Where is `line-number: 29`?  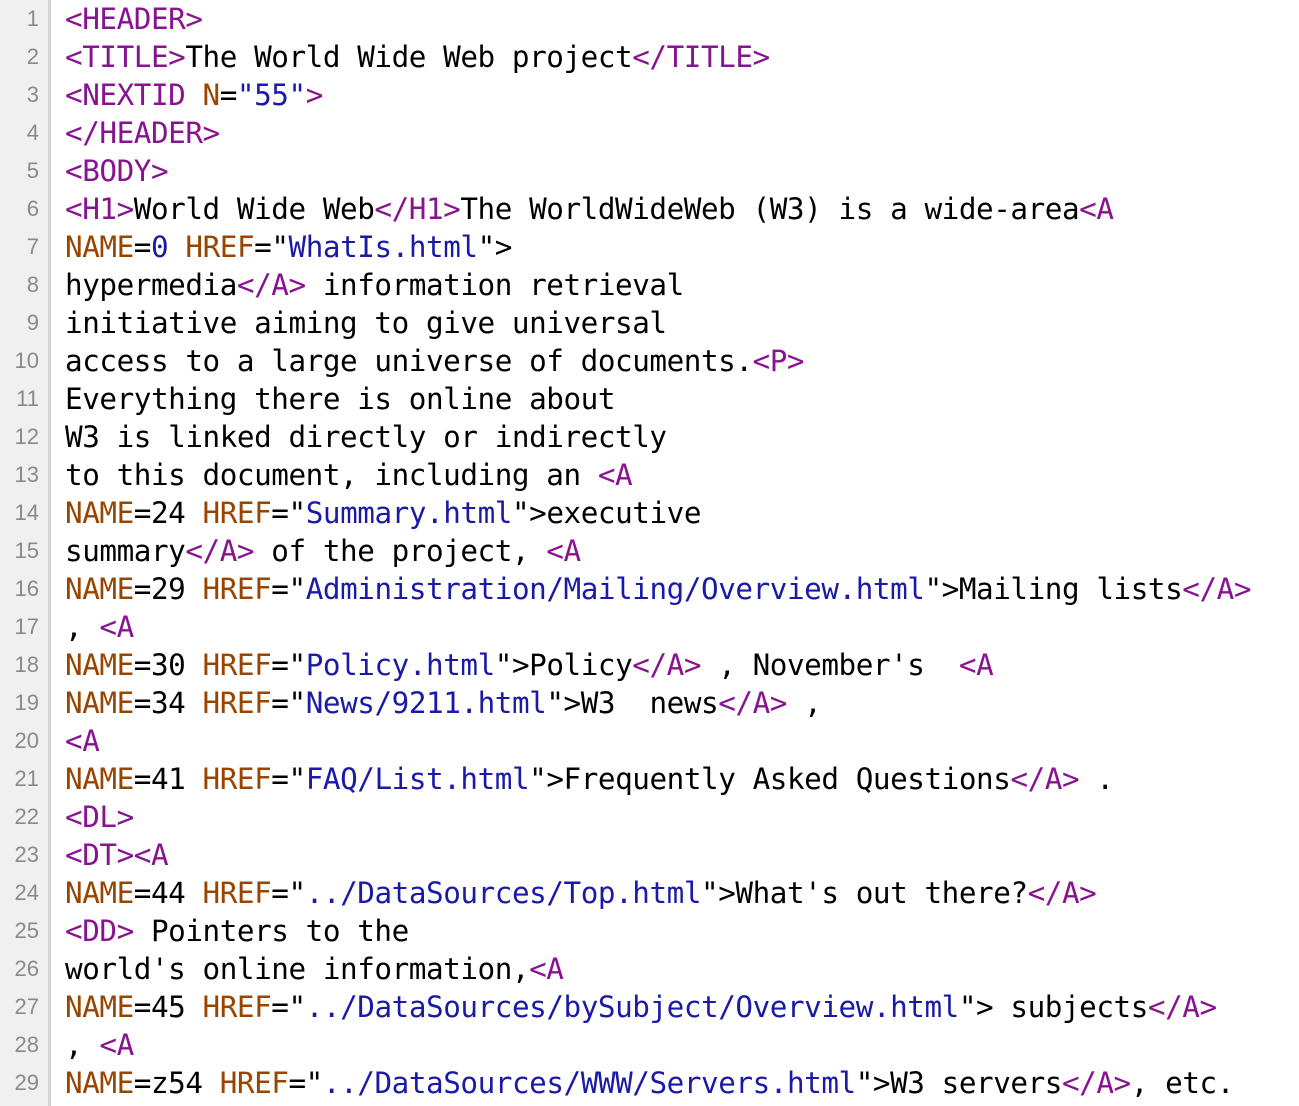
line-number: 29 is located at coordinates (26, 1082).